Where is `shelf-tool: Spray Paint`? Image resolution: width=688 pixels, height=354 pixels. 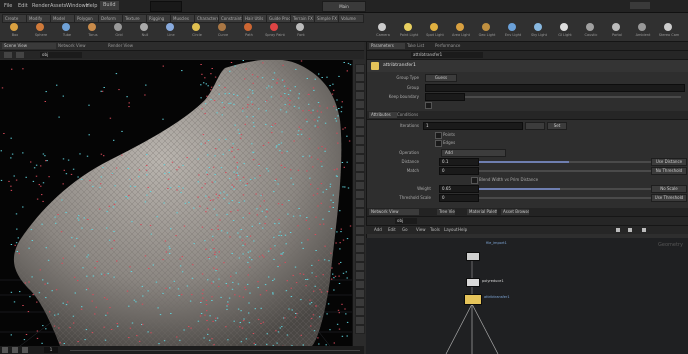 shelf-tool: Spray Paint is located at coordinates (275, 31).